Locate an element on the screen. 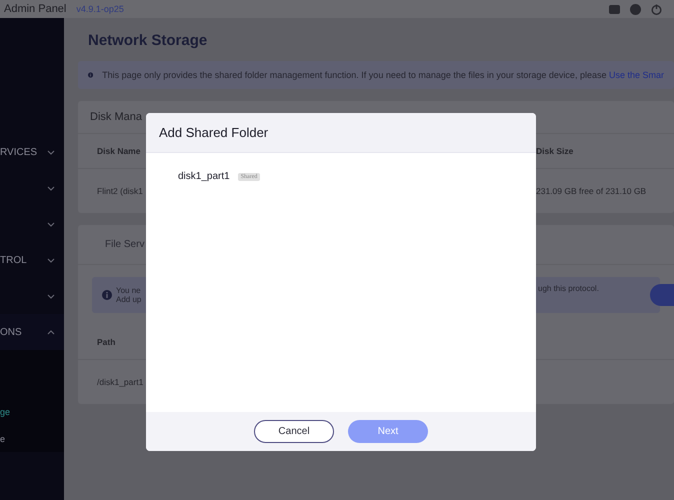  table-cell-text: /disk1_part1 is located at coordinates (120, 382).